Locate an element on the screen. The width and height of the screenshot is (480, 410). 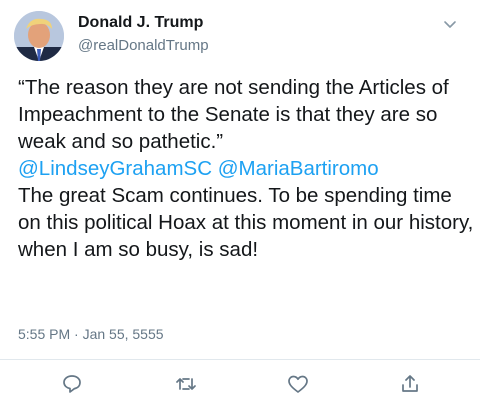
avatar-image is located at coordinates (39, 36).